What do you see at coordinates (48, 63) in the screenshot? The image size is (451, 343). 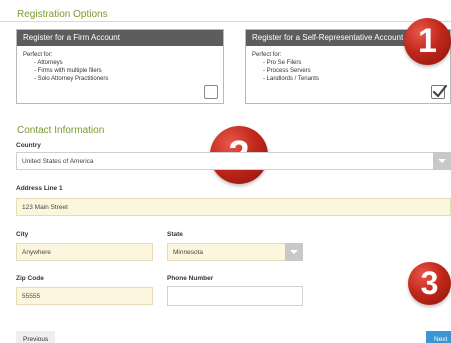 I see `list-item: - Attorneys` at bounding box center [48, 63].